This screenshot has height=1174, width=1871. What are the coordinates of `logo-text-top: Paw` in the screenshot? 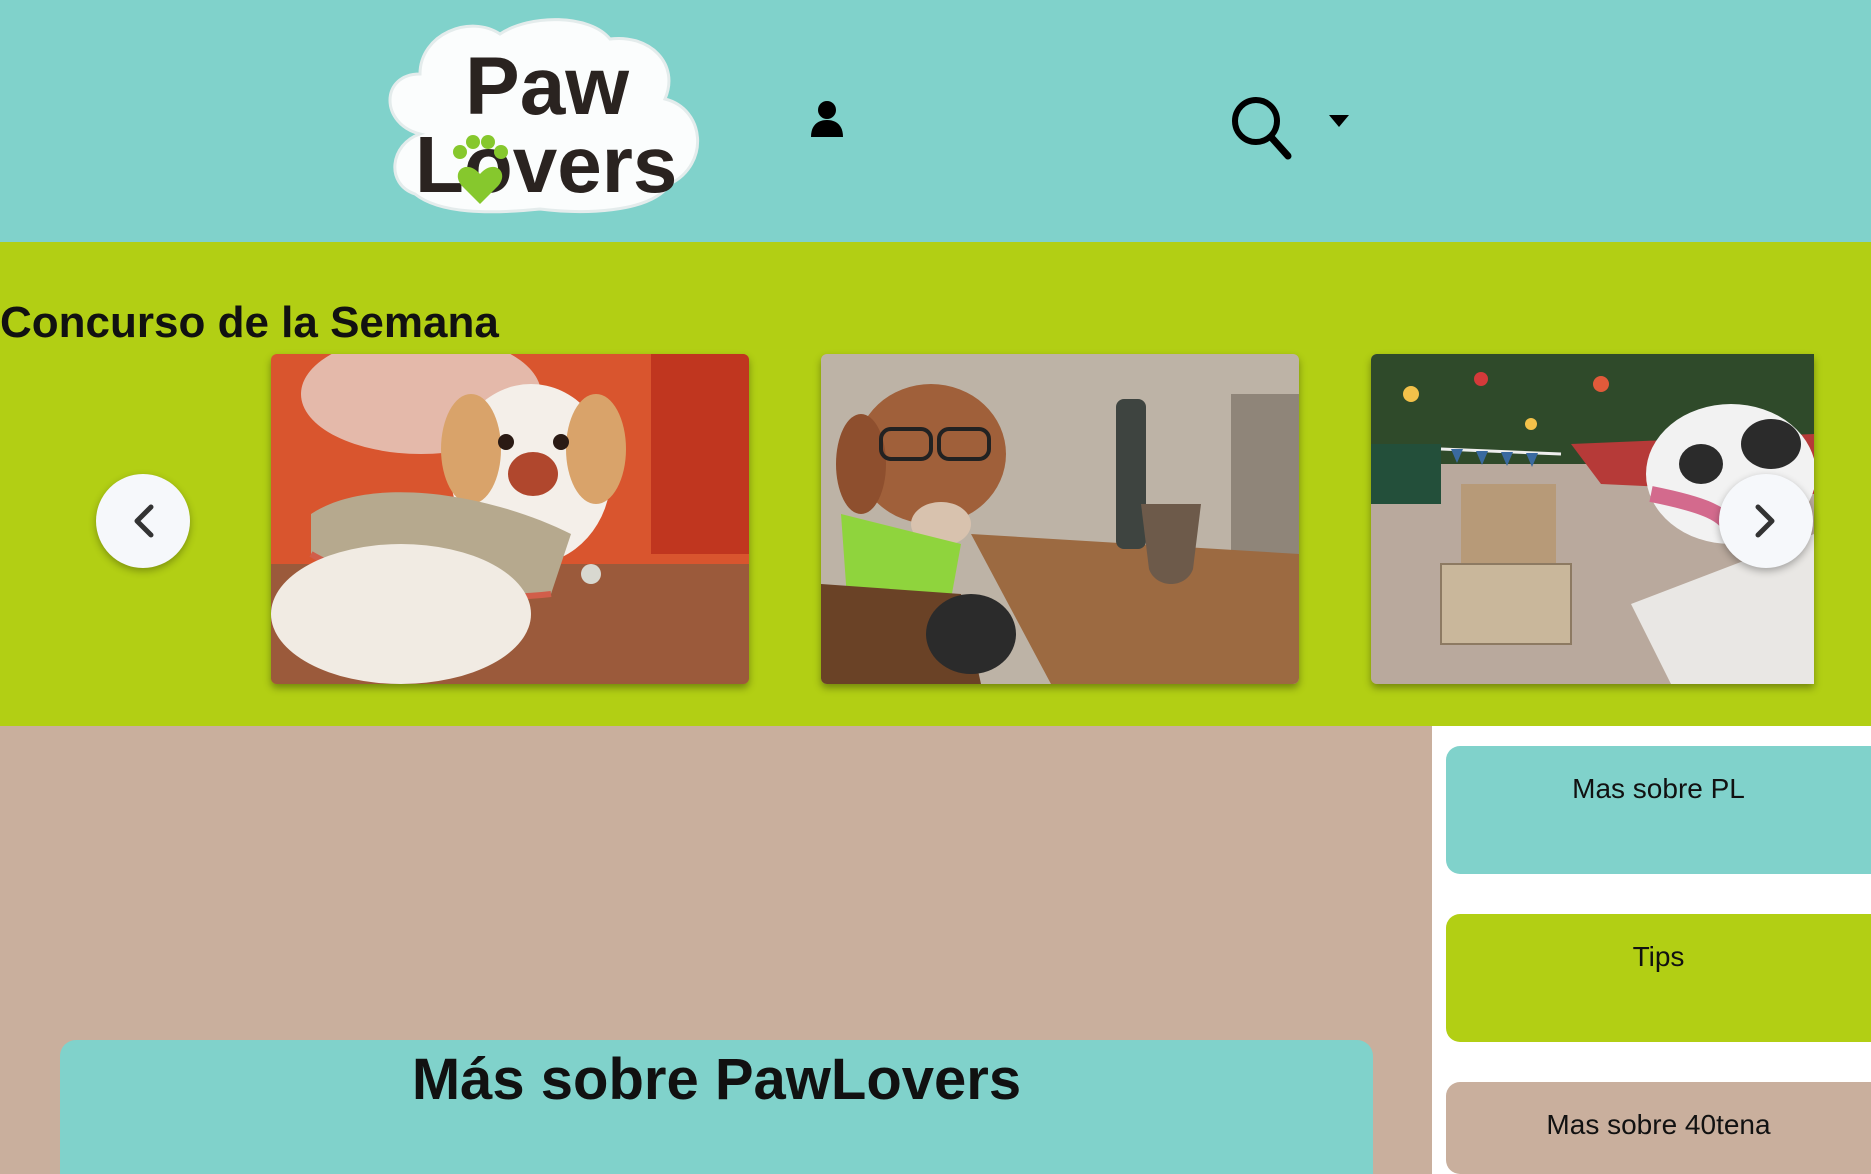 It's located at (547, 86).